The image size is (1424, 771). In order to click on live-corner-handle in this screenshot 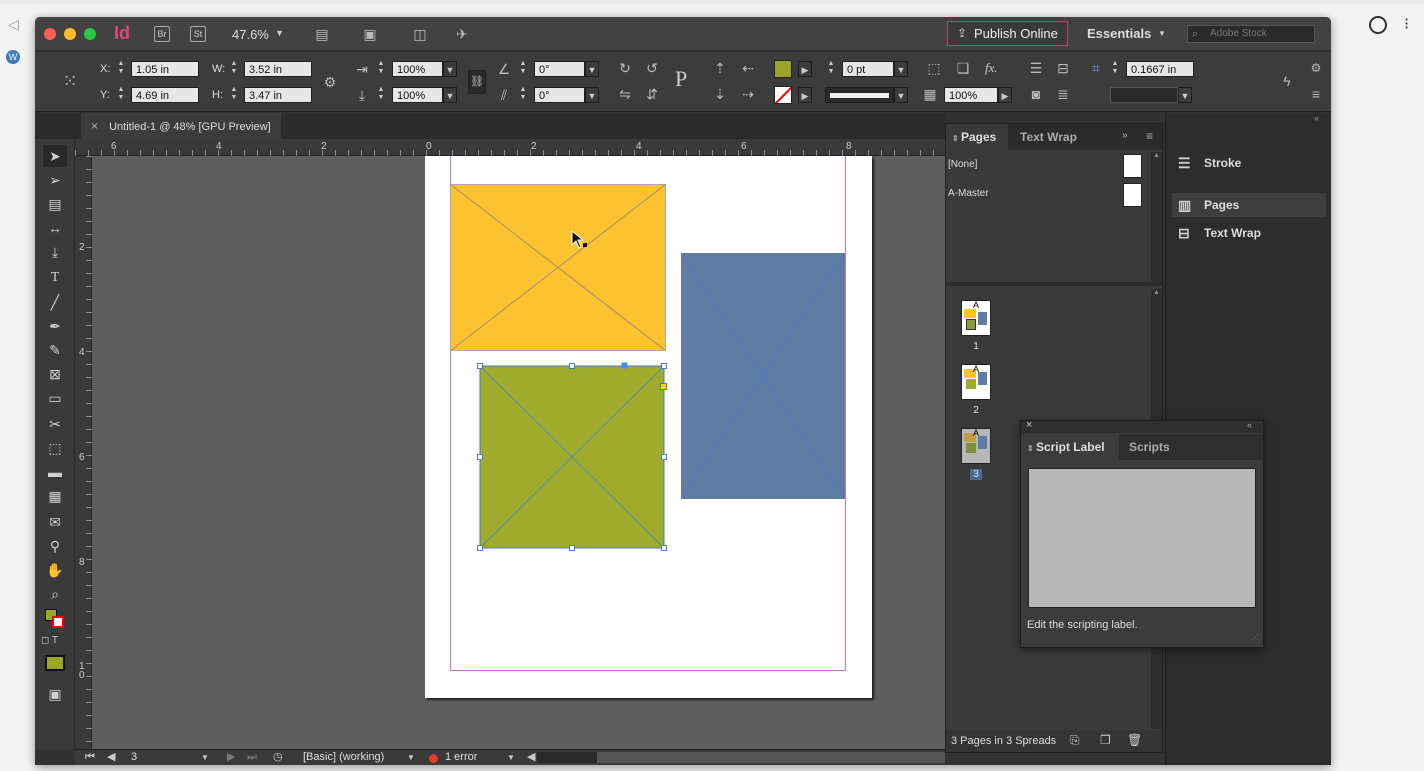, I will do `click(663, 386)`.